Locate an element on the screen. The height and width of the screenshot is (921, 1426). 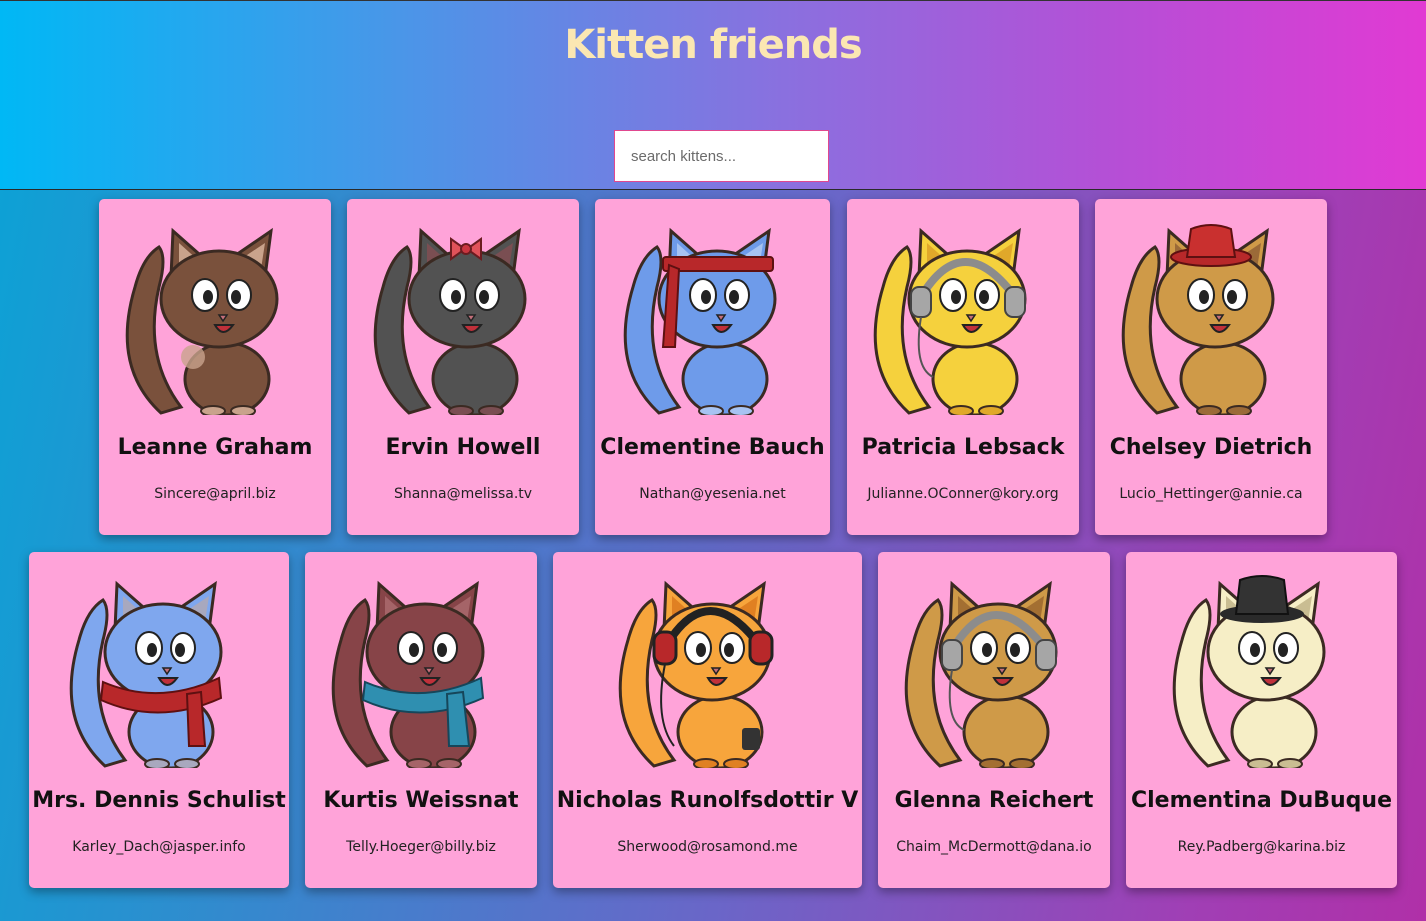
kitten-card: Chelsey Dietrich Lucio_Hettinger@annie.ca is located at coordinates (1211, 367).